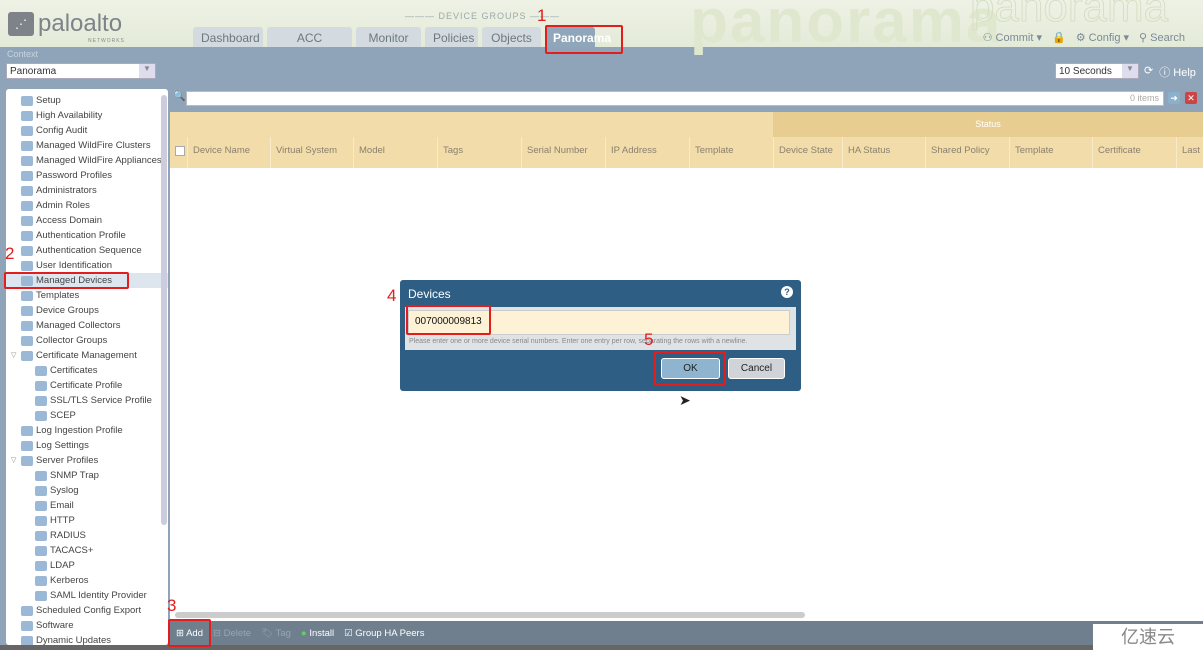 This screenshot has height=650, width=1203. I want to click on sidebar-item-log-settings: Log Settings, so click(87, 445).